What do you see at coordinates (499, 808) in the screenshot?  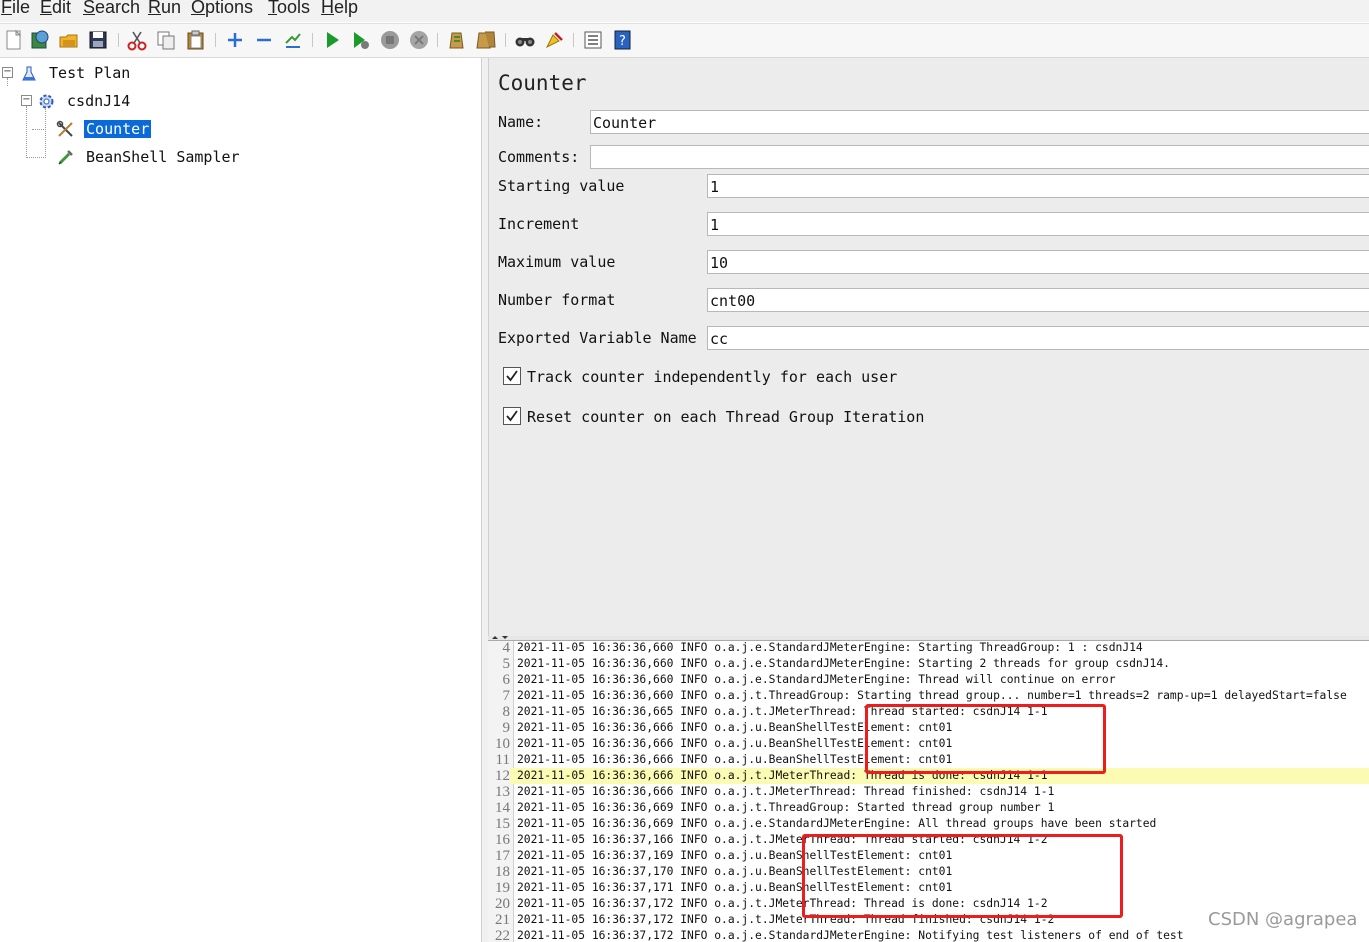 I see `line-number: 14` at bounding box center [499, 808].